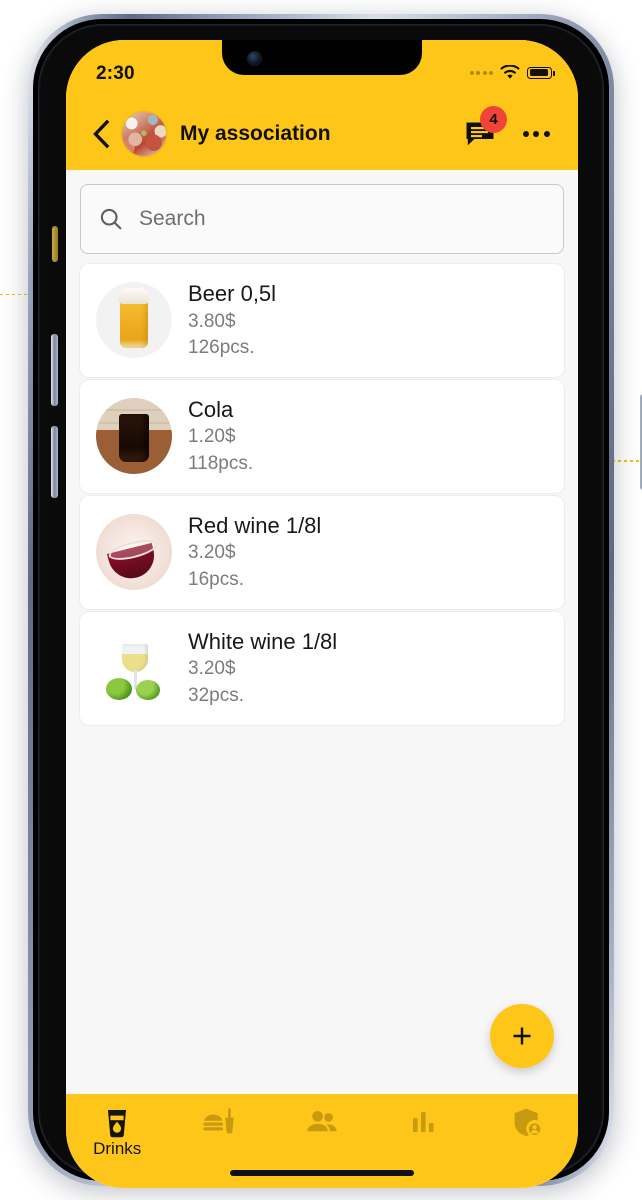 Image resolution: width=642 pixels, height=1200 pixels. Describe the element at coordinates (322, 57) in the screenshot. I see `device-notch` at that location.